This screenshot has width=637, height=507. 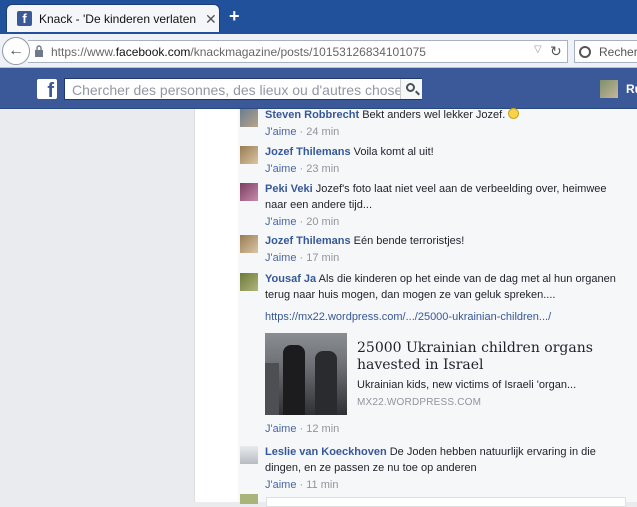 I want to click on preview-image, so click(x=306, y=374).